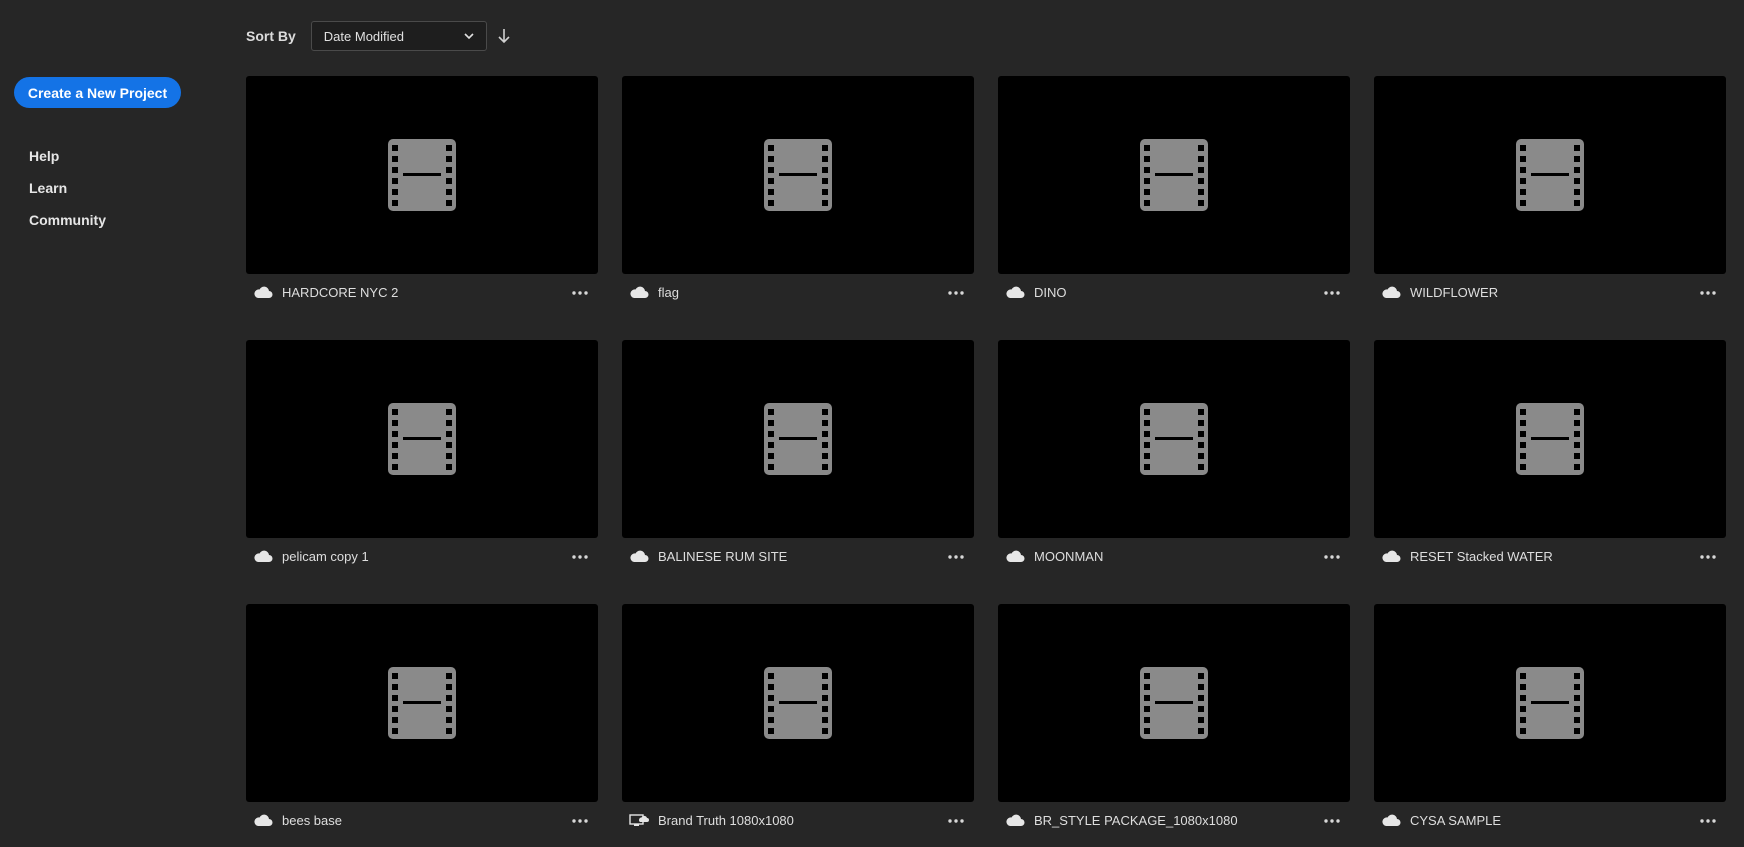  I want to click on sort-toolbar: Sort By Date Modified, so click(379, 36).